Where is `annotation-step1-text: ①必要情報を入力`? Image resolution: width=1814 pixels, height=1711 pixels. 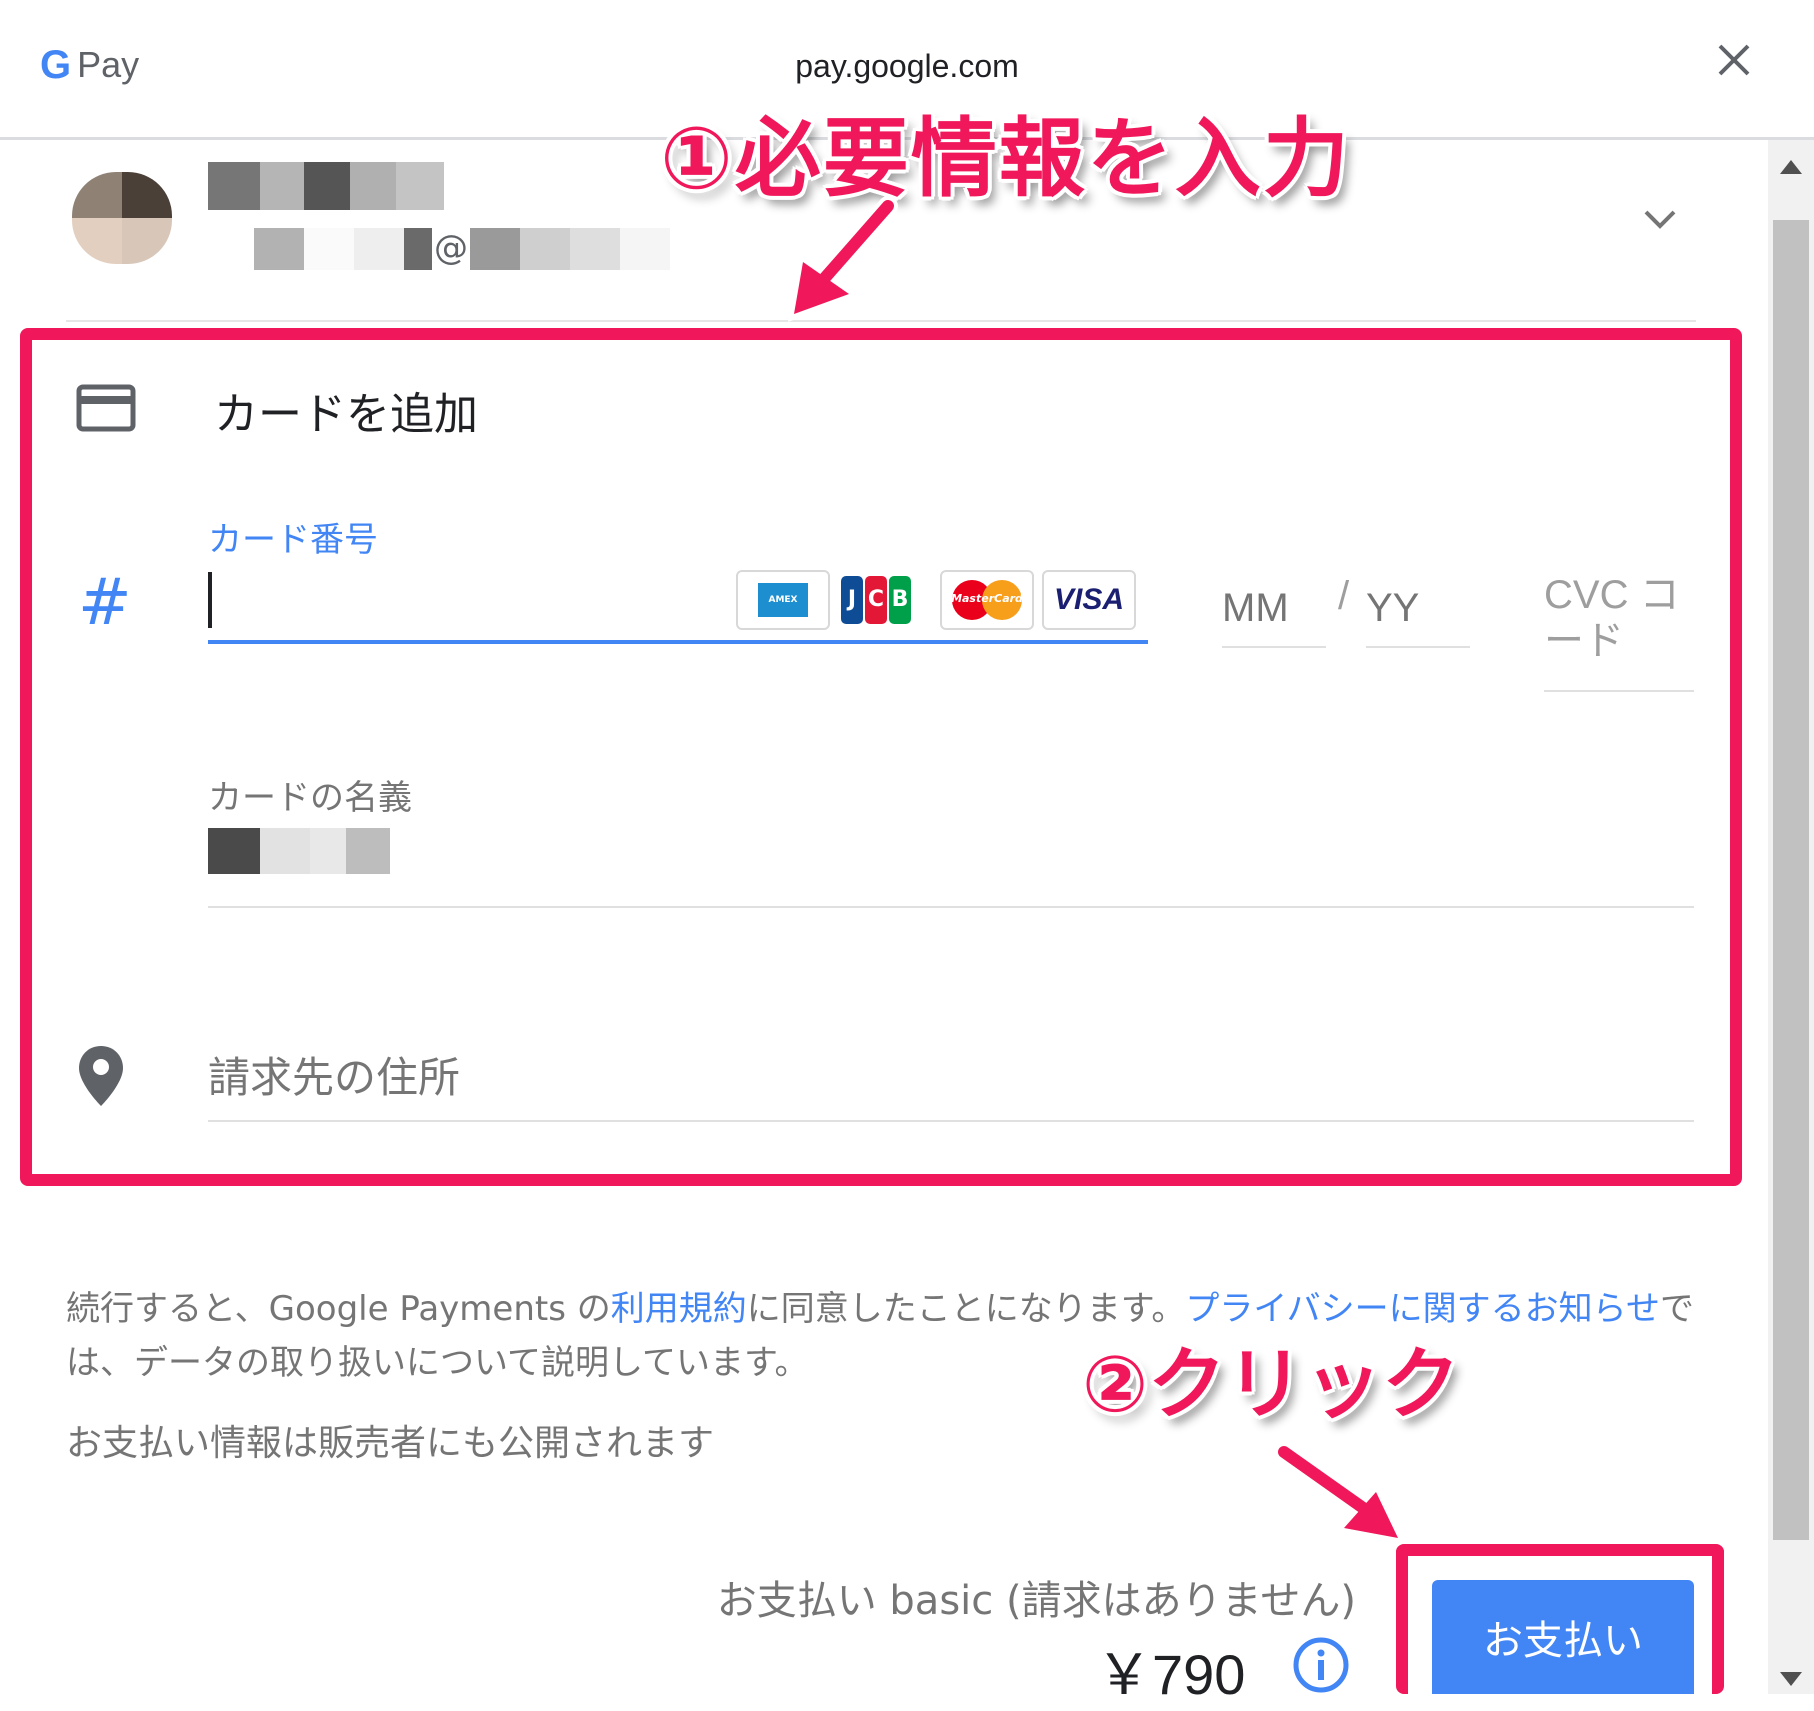
annotation-step1-text: ①必要情報を入力 is located at coordinates (1005, 159).